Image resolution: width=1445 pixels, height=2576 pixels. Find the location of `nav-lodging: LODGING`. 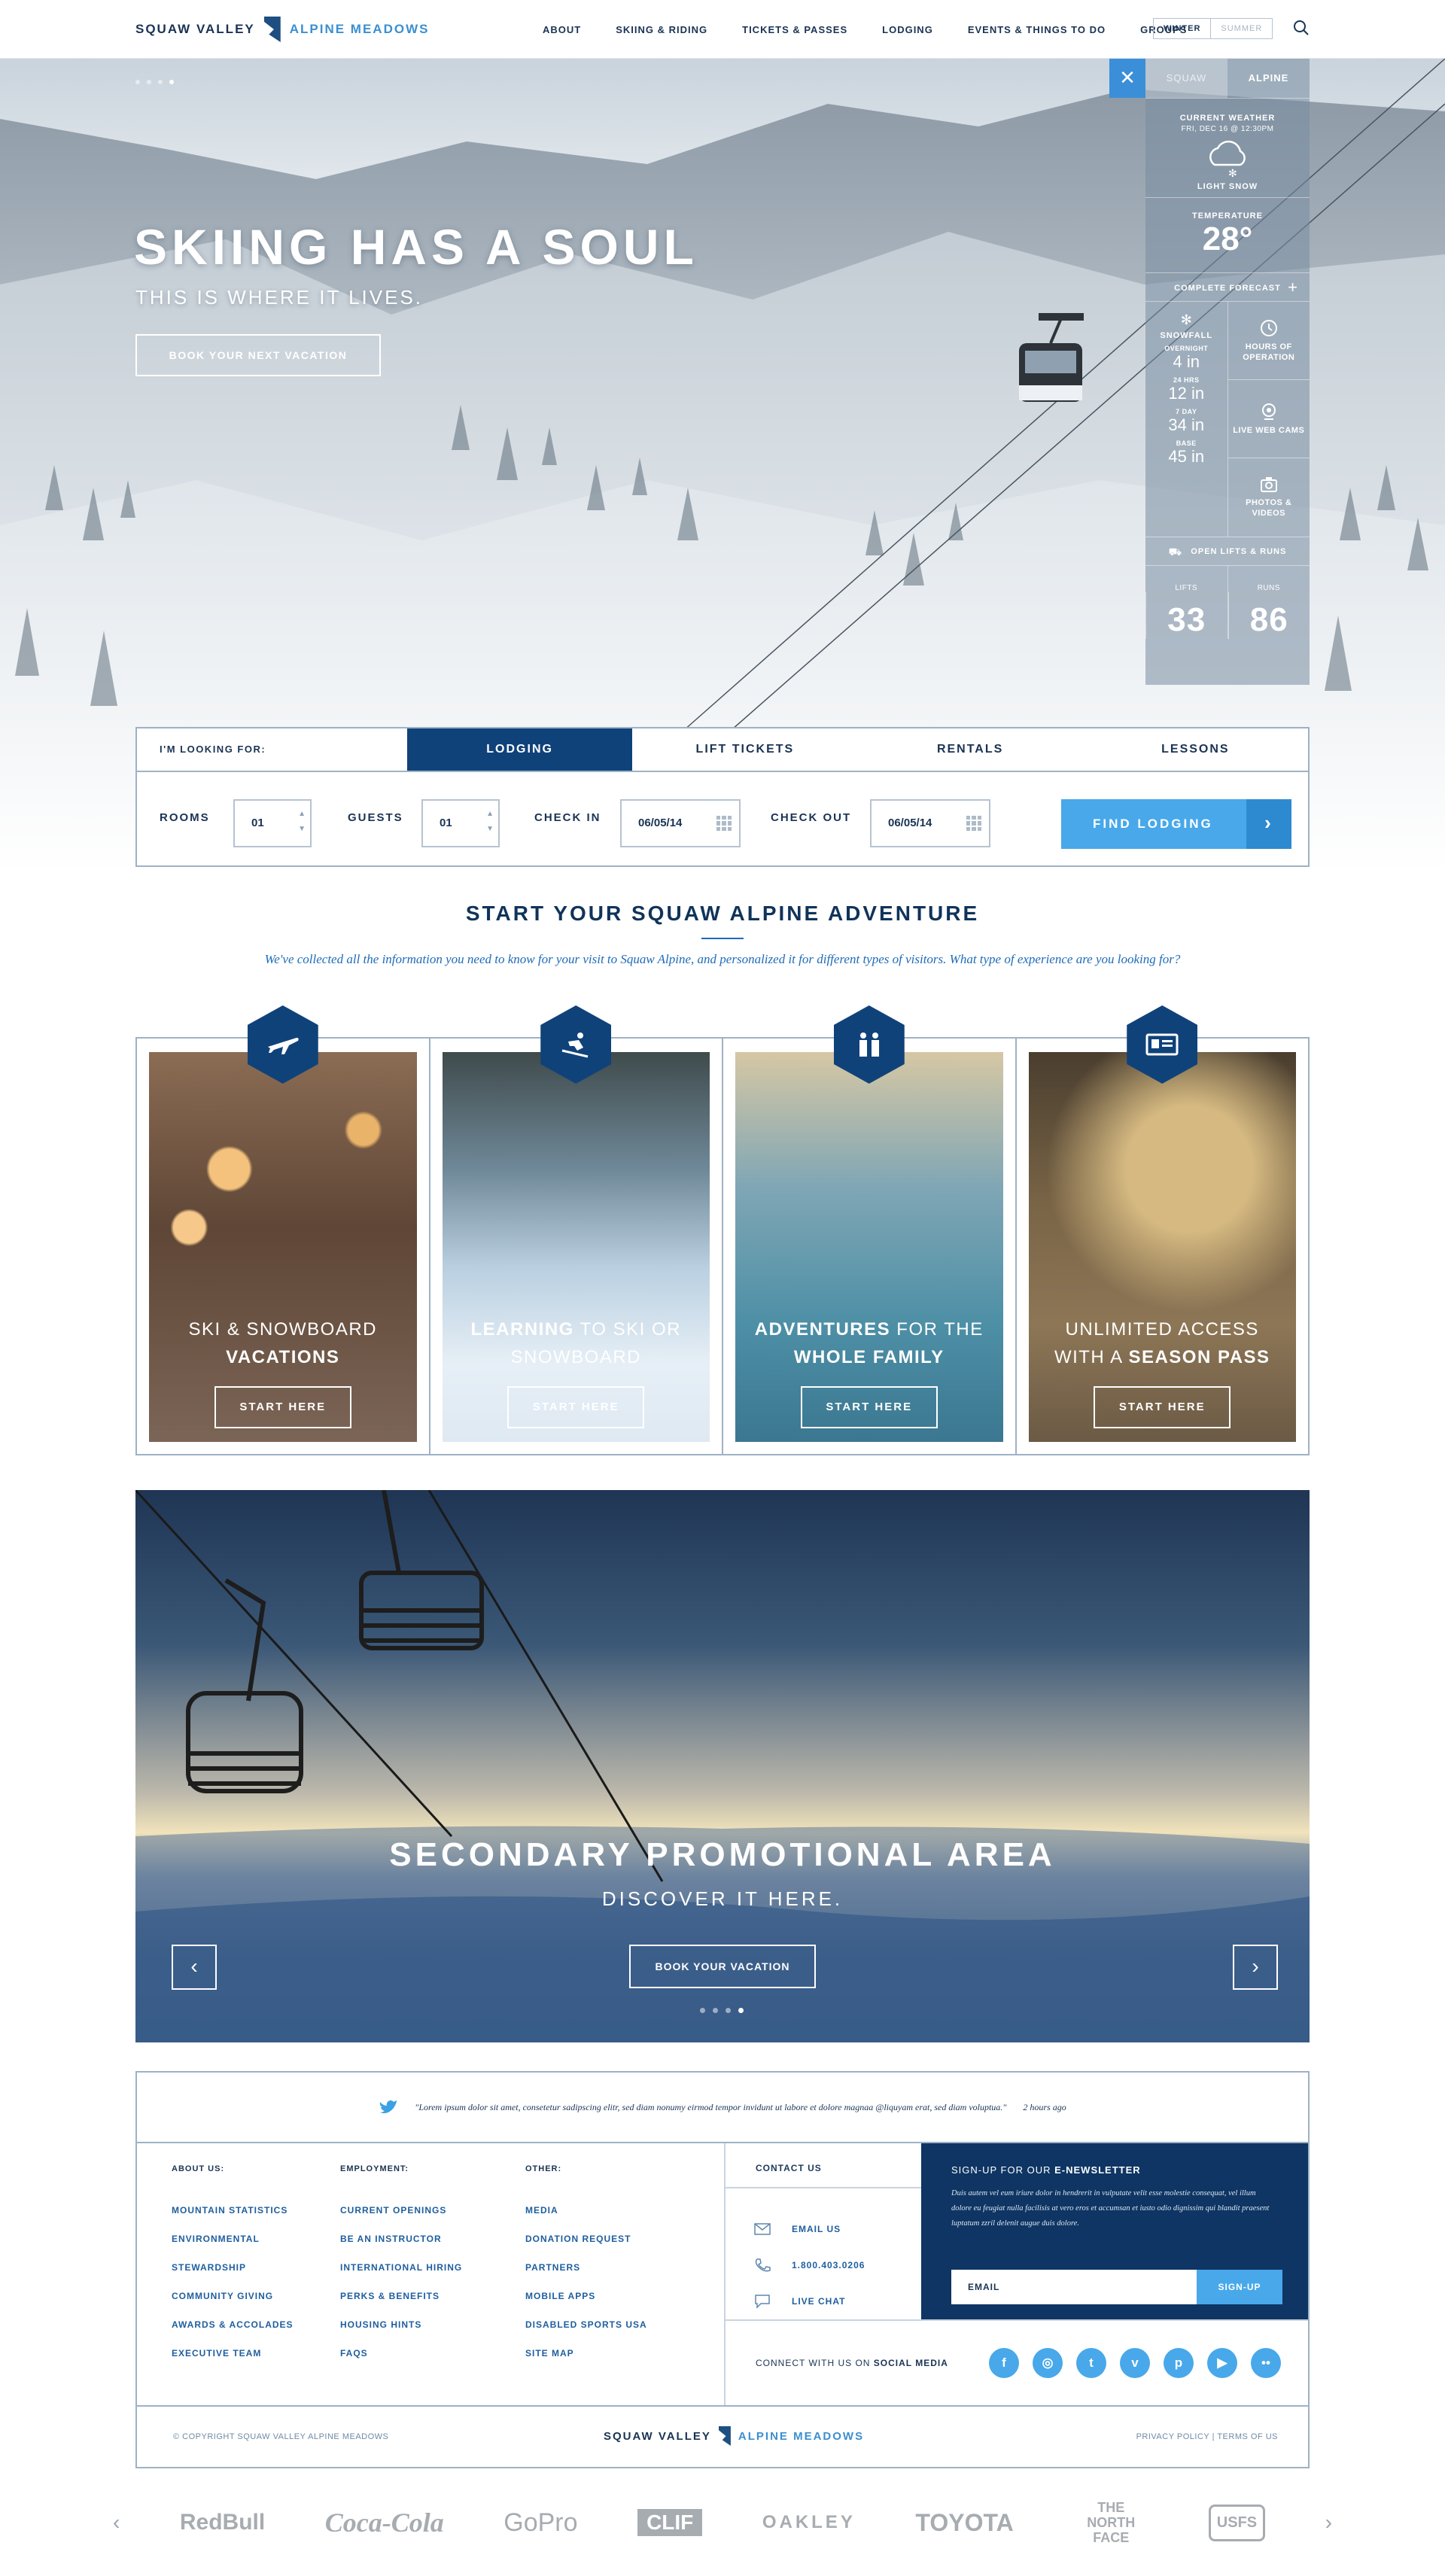

nav-lodging: LODGING is located at coordinates (908, 29).